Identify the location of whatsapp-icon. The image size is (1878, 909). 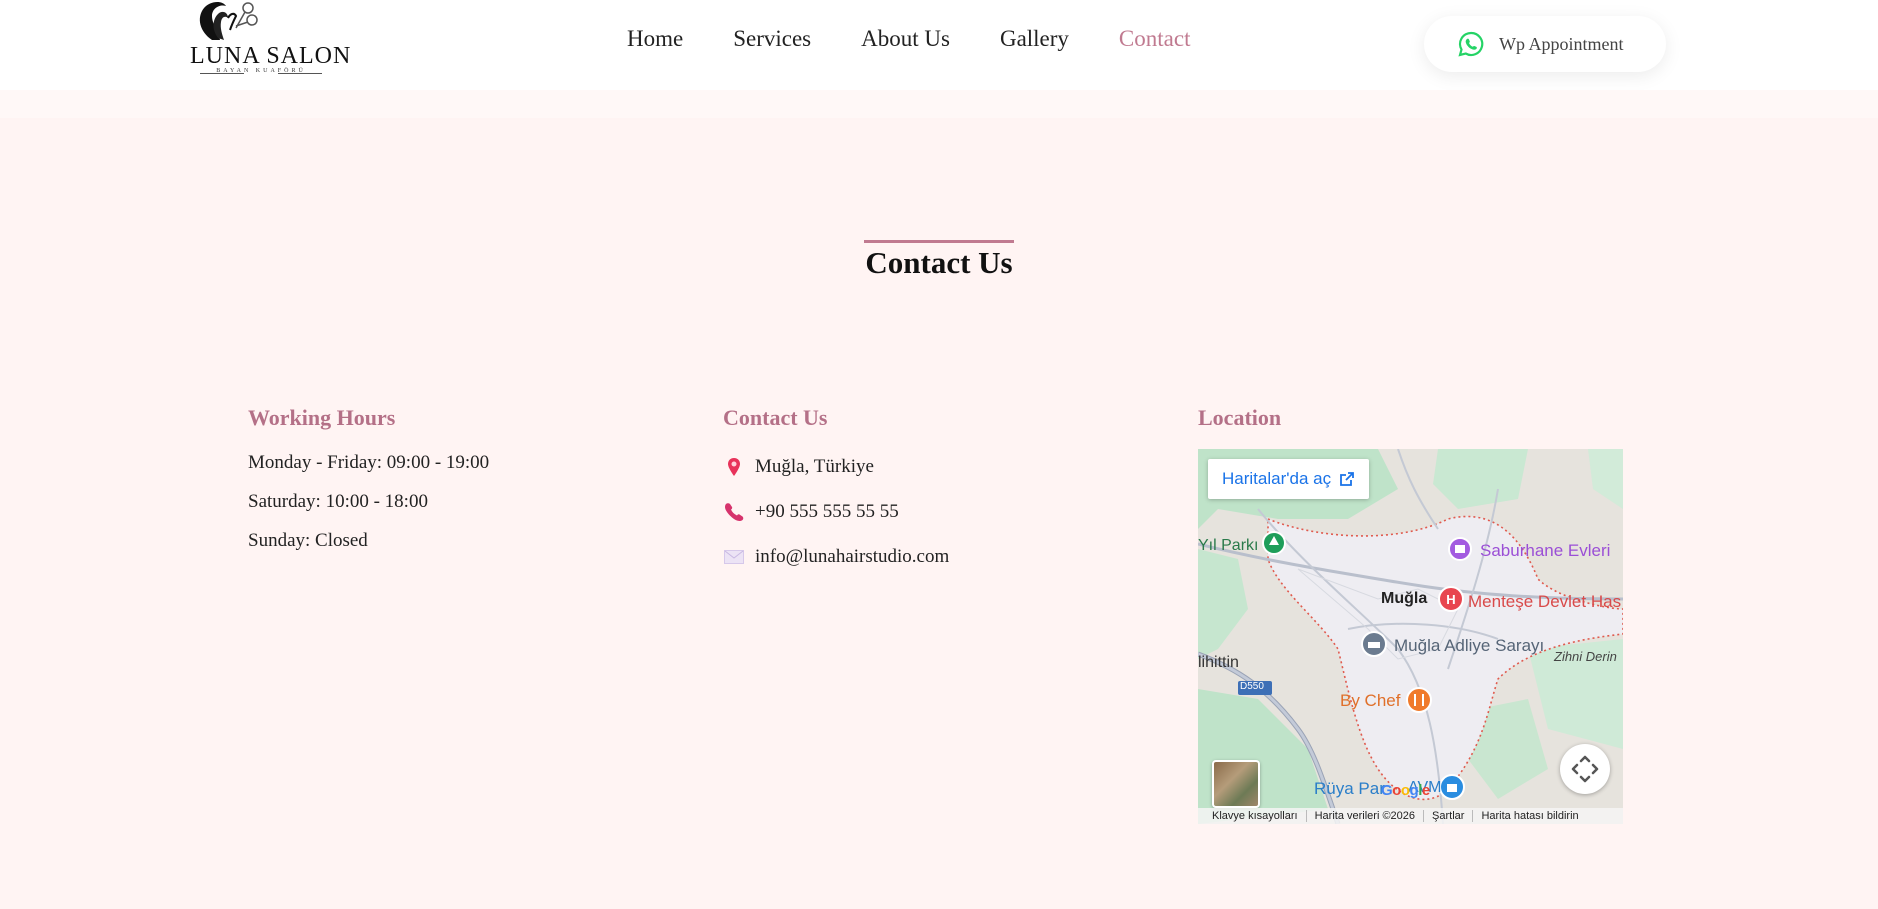
(1471, 44).